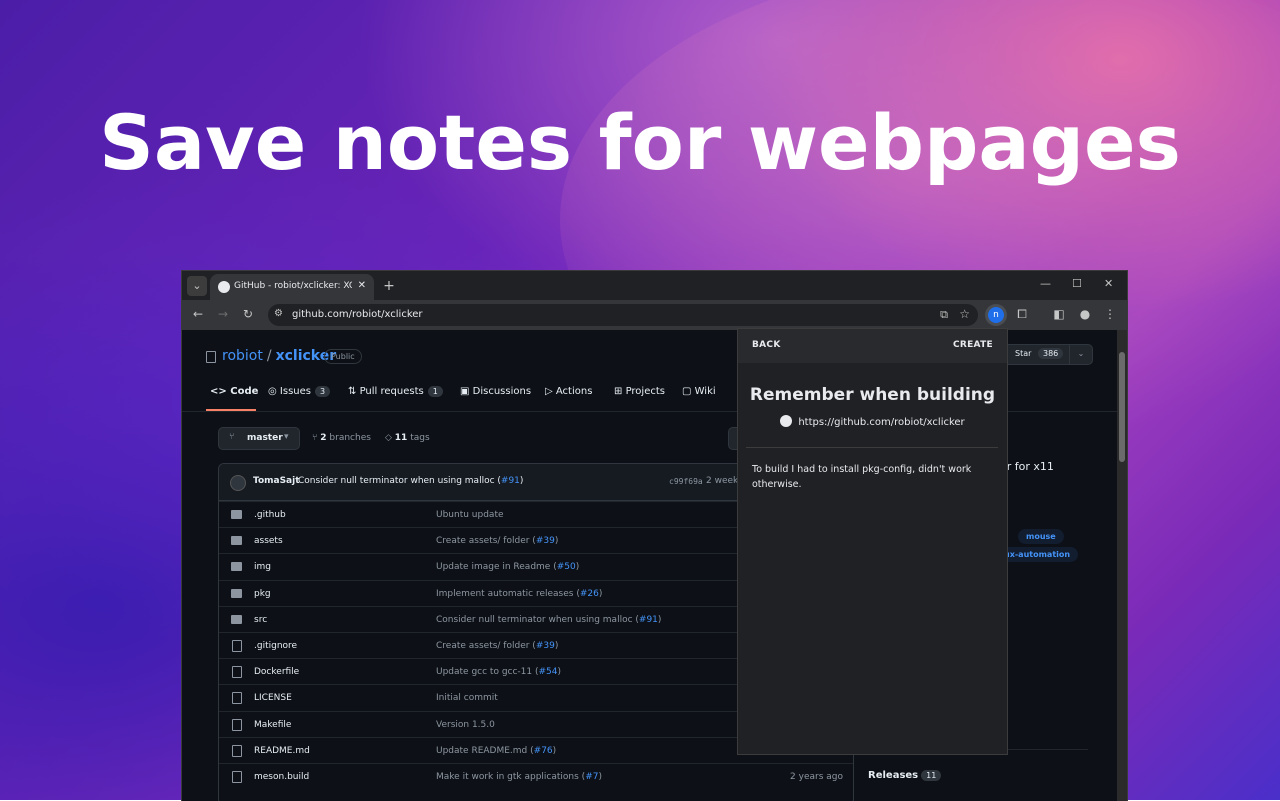 The height and width of the screenshot is (801, 1280). What do you see at coordinates (944, 315) in the screenshot?
I see `install-app-icon: ⧉` at bounding box center [944, 315].